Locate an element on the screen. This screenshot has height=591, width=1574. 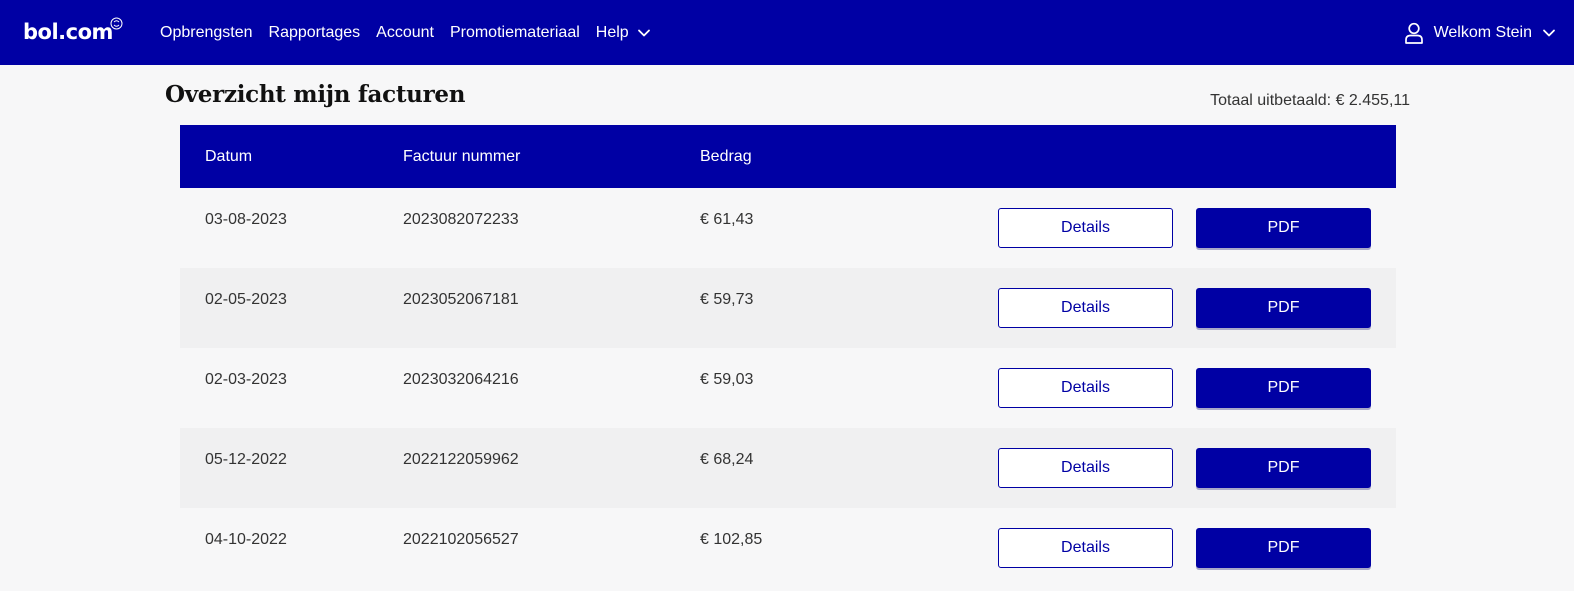
nav-item-help: Help is located at coordinates (623, 33).